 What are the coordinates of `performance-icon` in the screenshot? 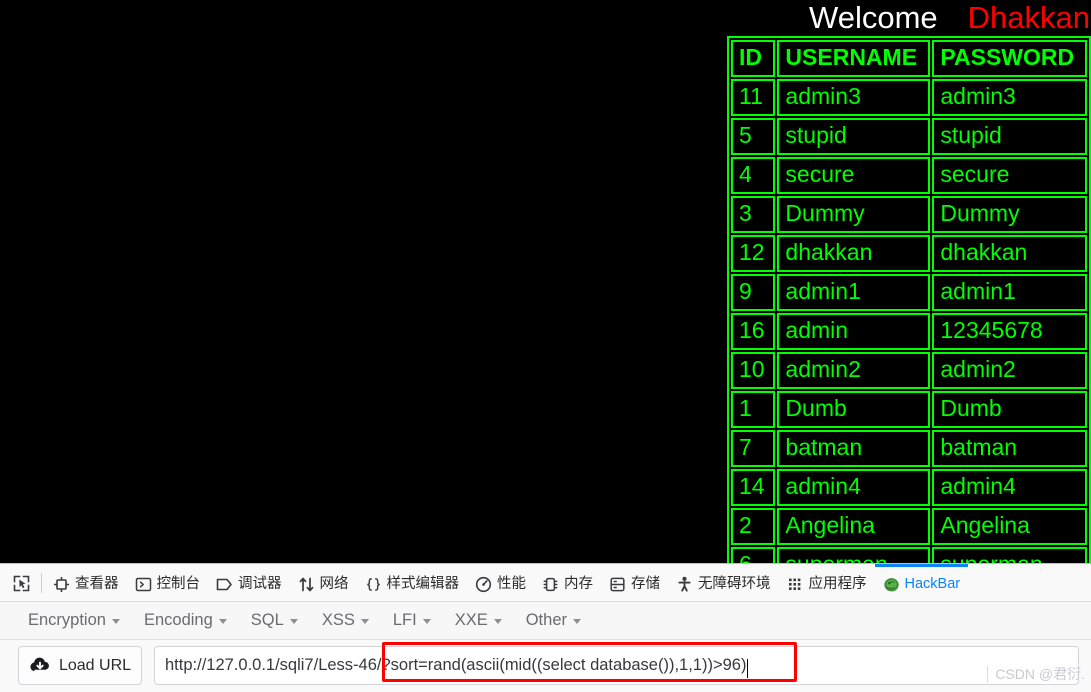 It's located at (483, 584).